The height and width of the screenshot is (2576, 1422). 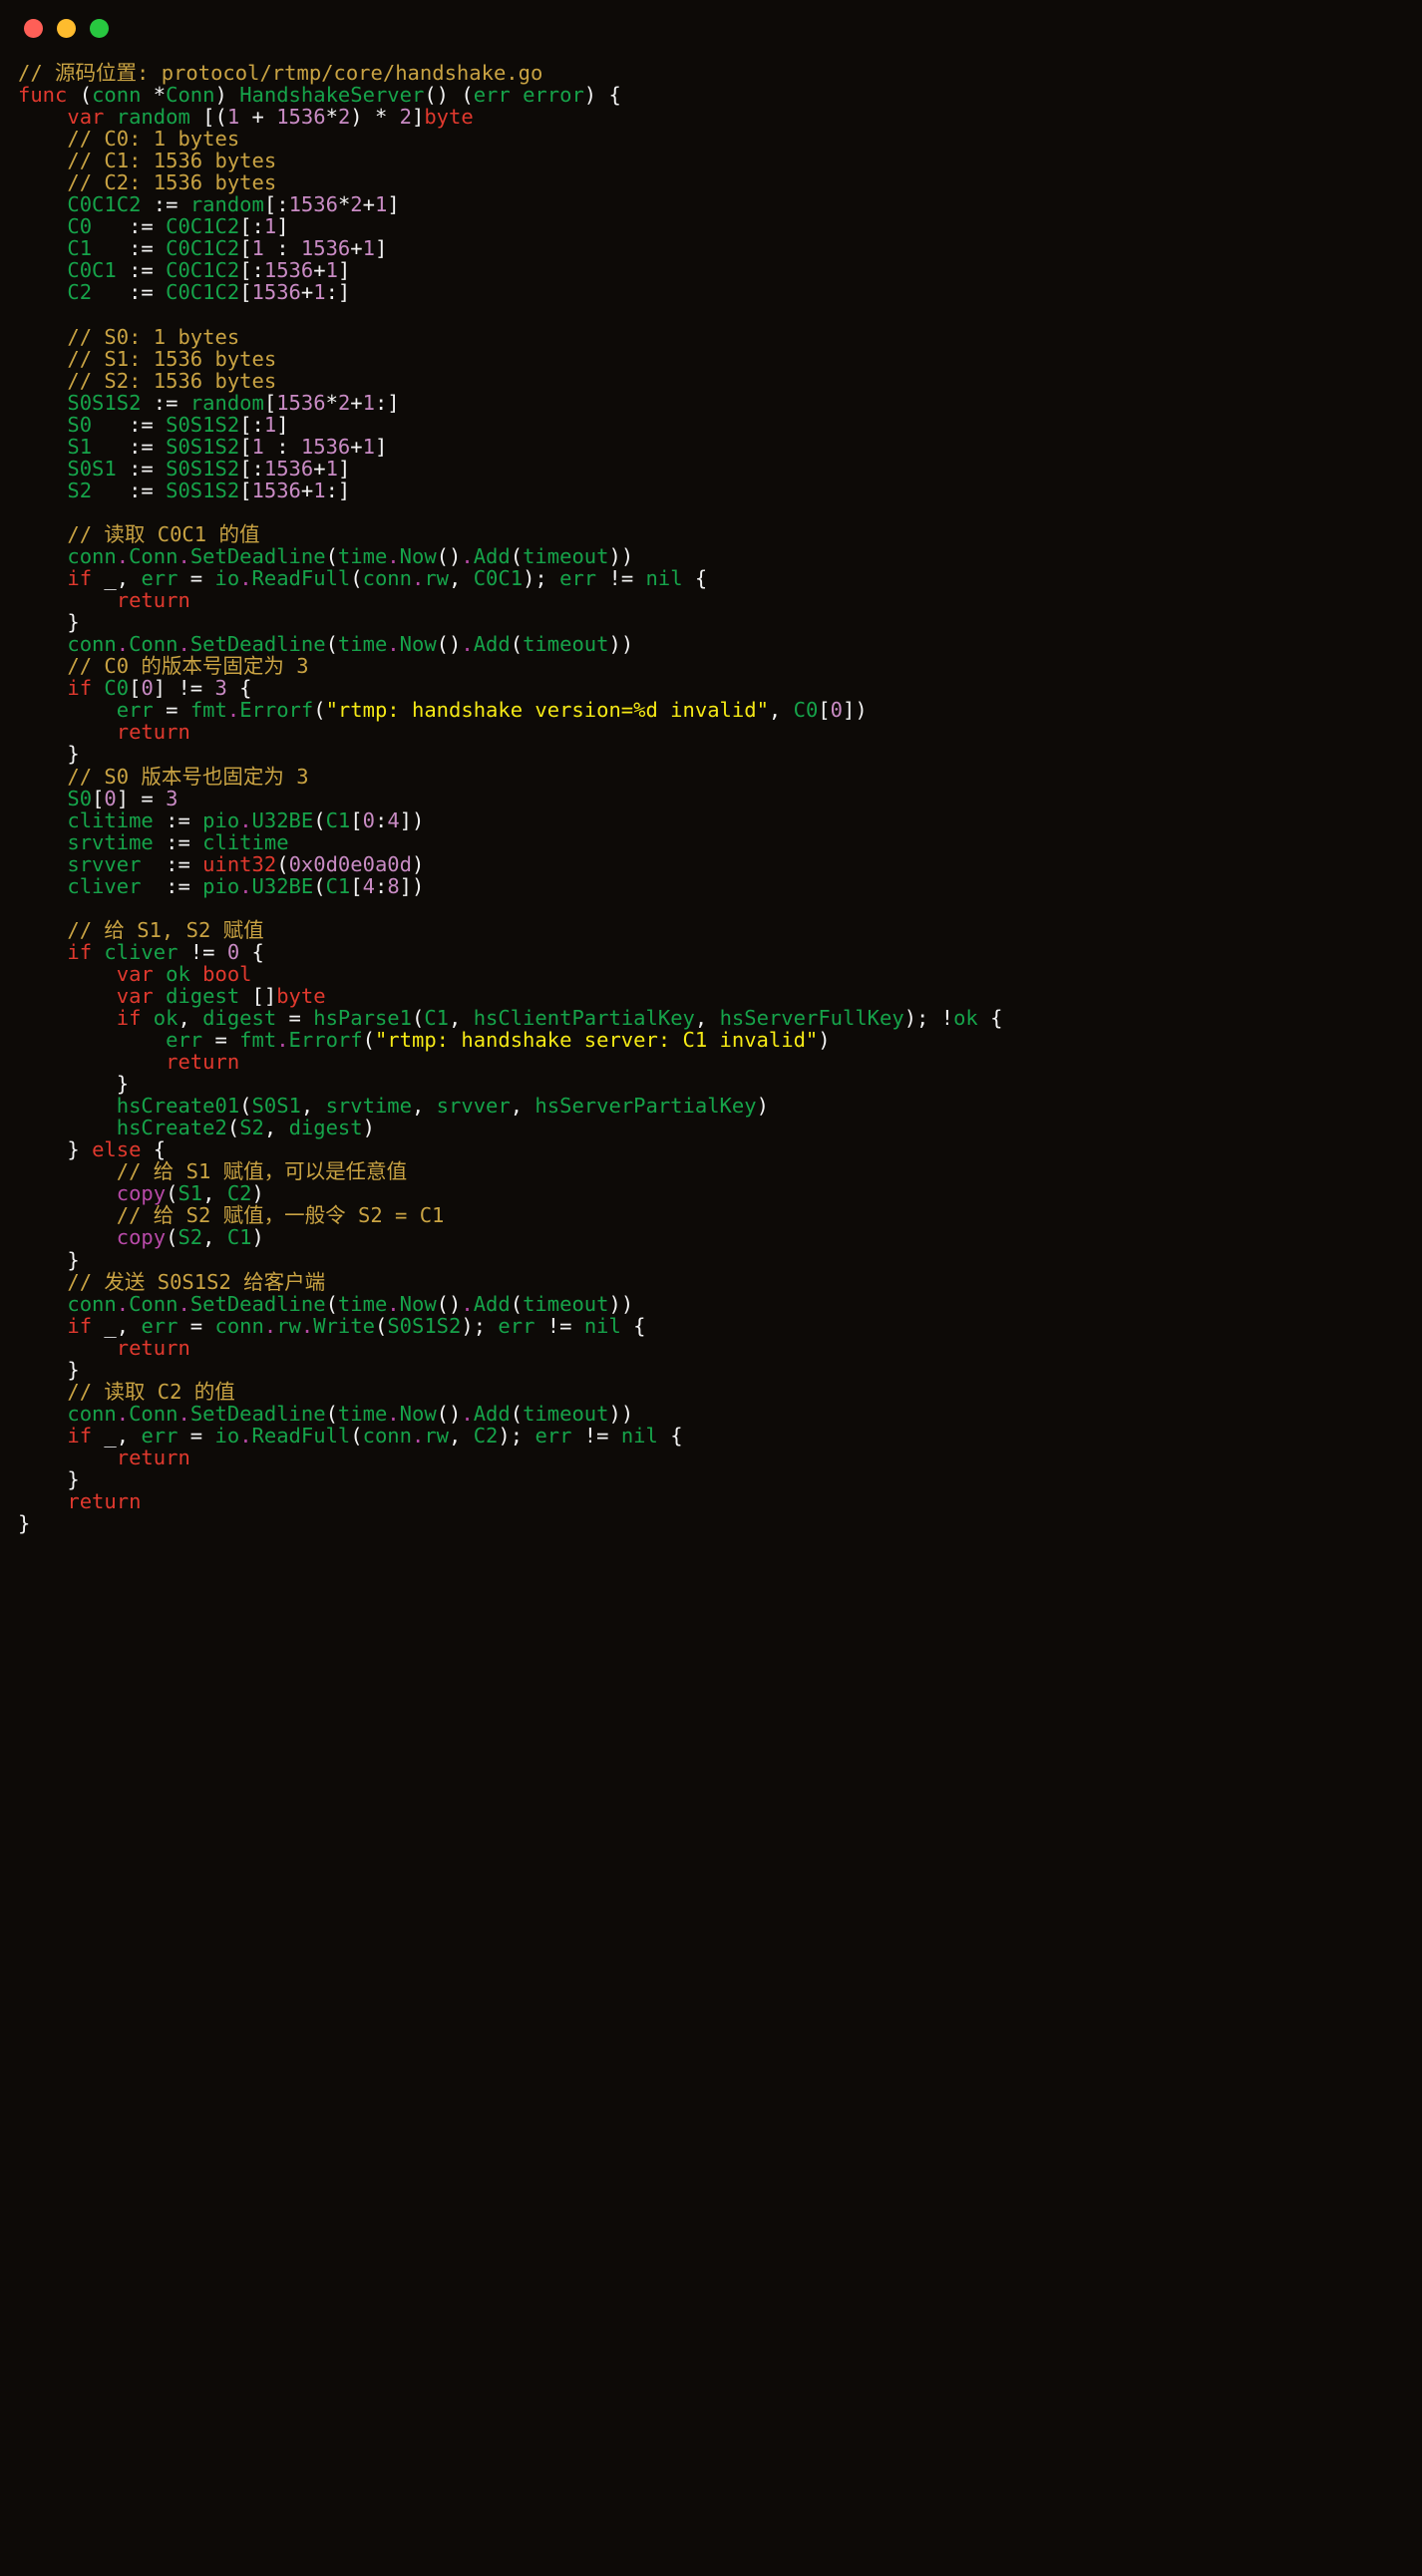 What do you see at coordinates (227, 578) in the screenshot?
I see `code-token-id: io` at bounding box center [227, 578].